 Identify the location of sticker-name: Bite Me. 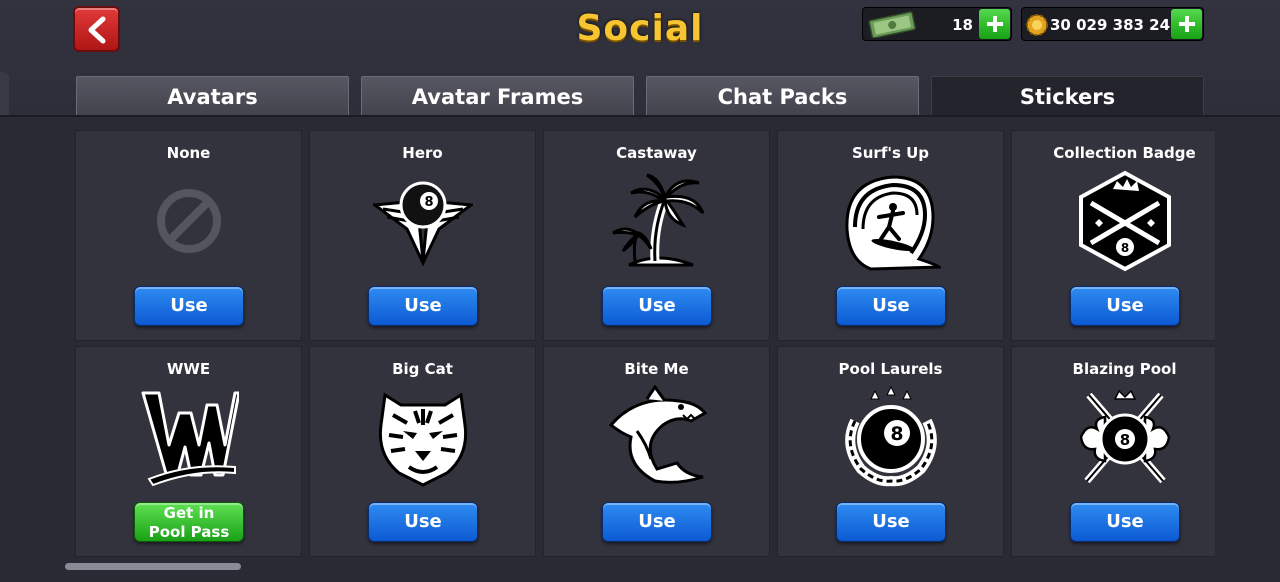
(656, 369).